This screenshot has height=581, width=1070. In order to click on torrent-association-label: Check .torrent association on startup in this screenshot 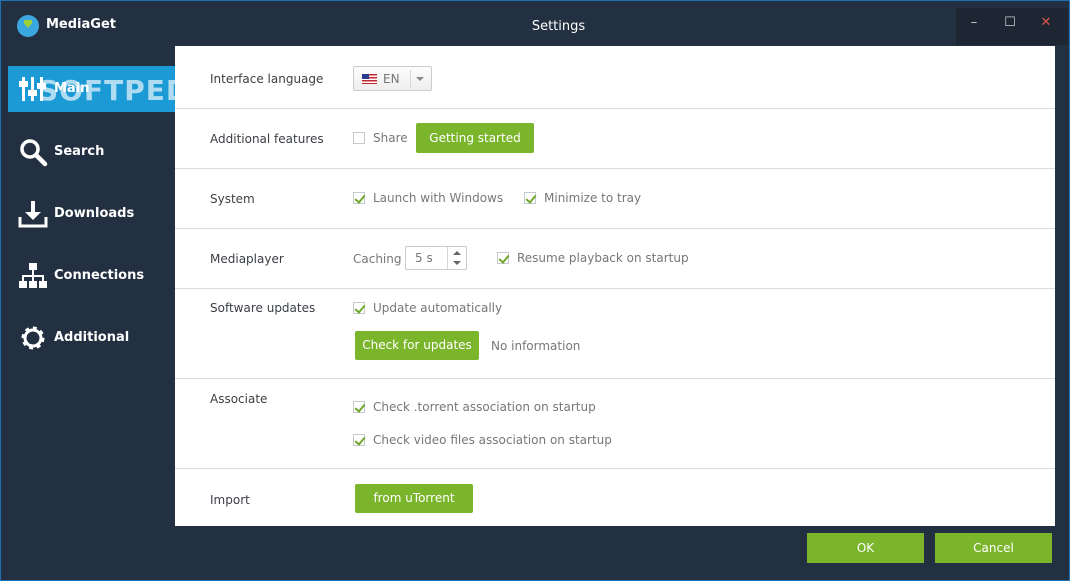, I will do `click(484, 407)`.